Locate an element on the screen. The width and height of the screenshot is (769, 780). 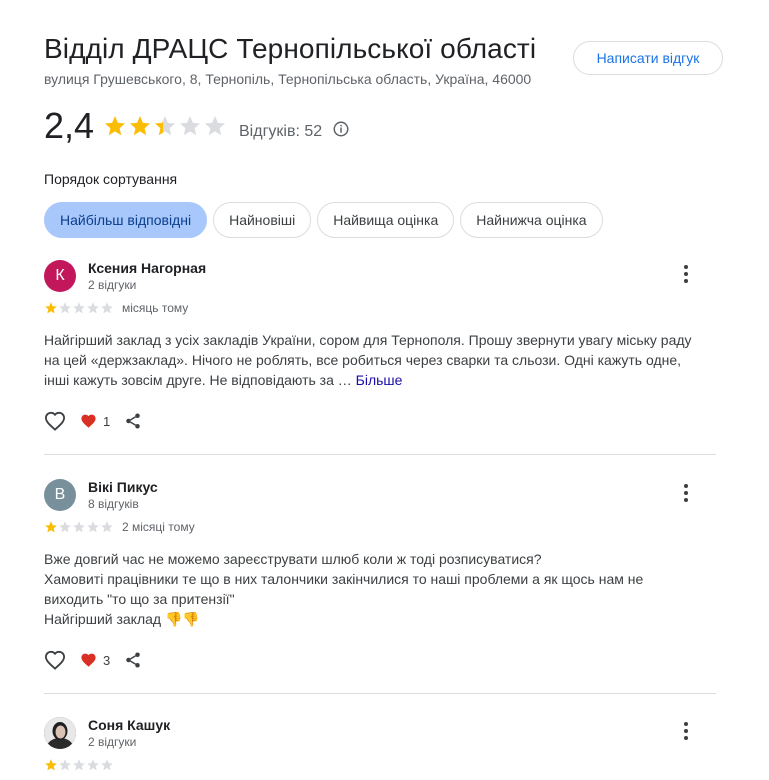
more-link: Більше is located at coordinates (379, 380).